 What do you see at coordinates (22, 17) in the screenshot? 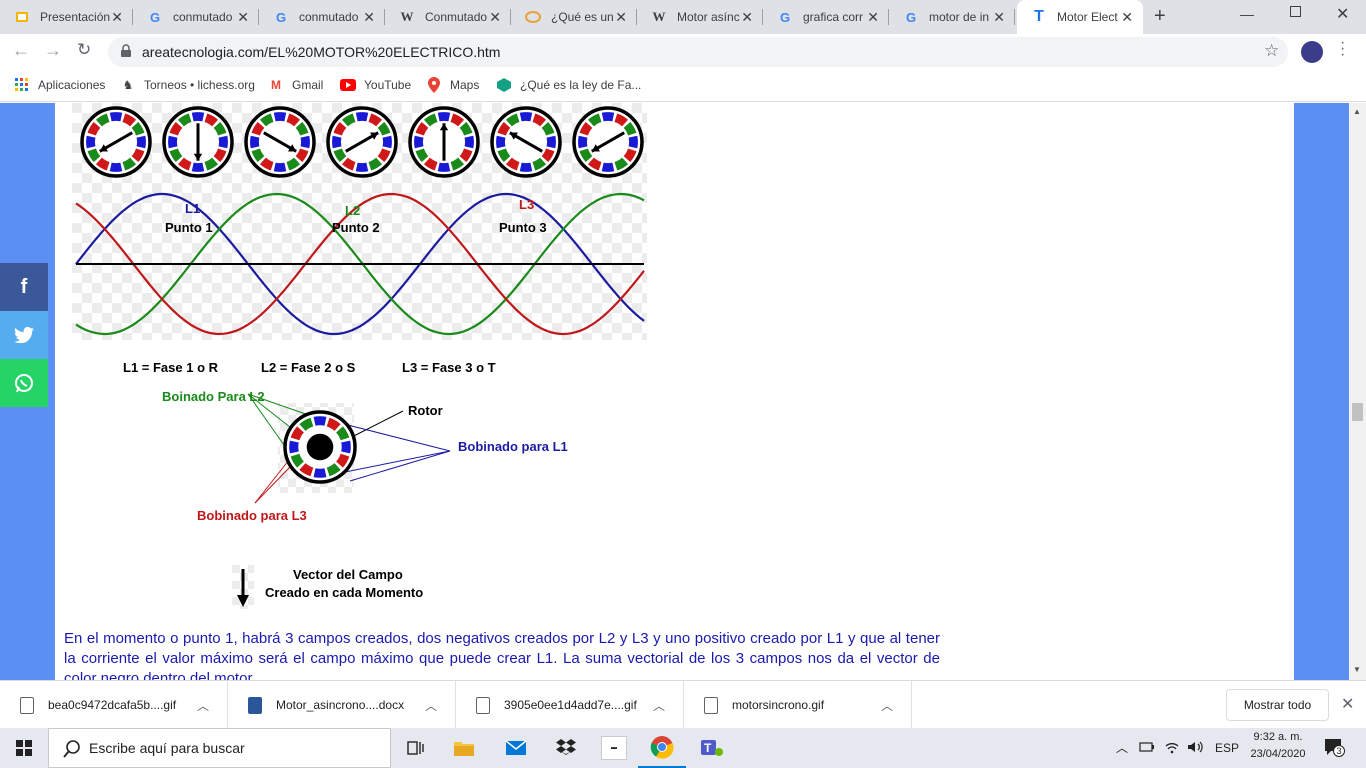
I see `slides-icon` at bounding box center [22, 17].